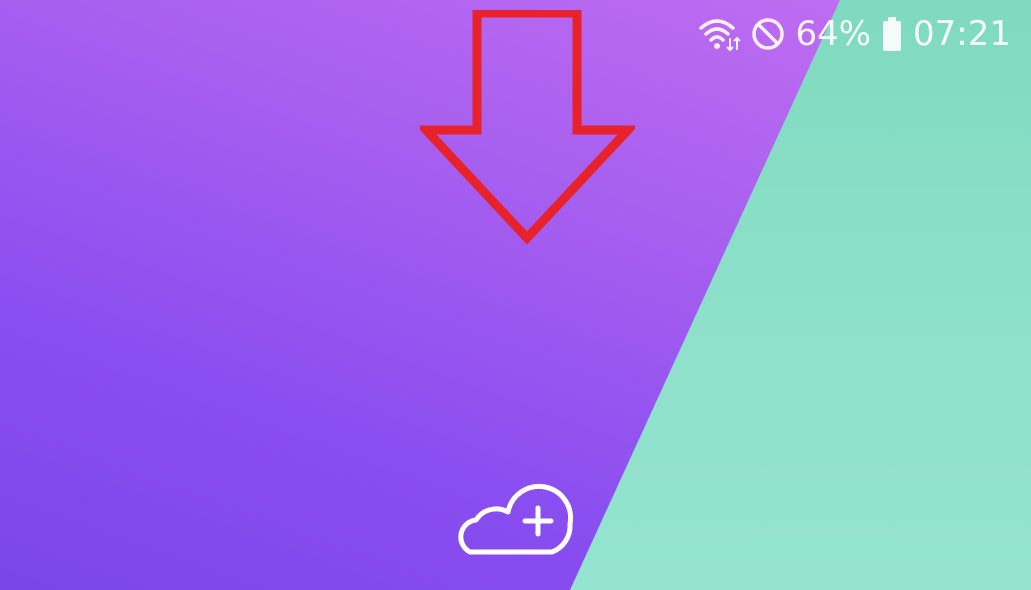 This screenshot has height=590, width=1031. What do you see at coordinates (833, 34) in the screenshot?
I see `battery-percent: 64%` at bounding box center [833, 34].